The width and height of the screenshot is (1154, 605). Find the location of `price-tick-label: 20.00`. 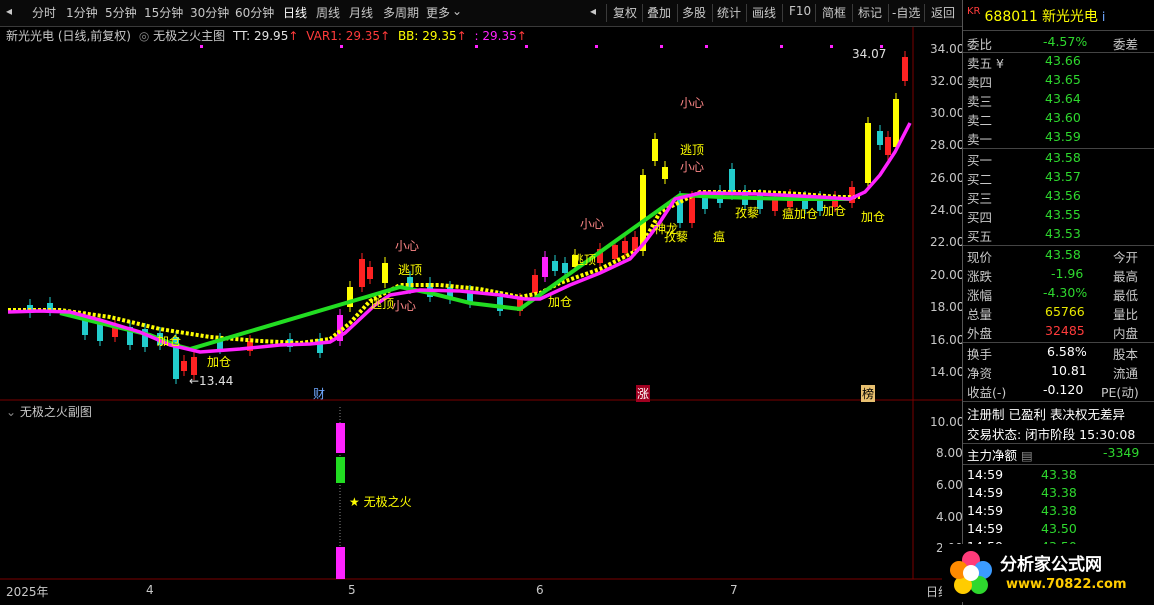

price-tick-label: 20.00 is located at coordinates (947, 275).